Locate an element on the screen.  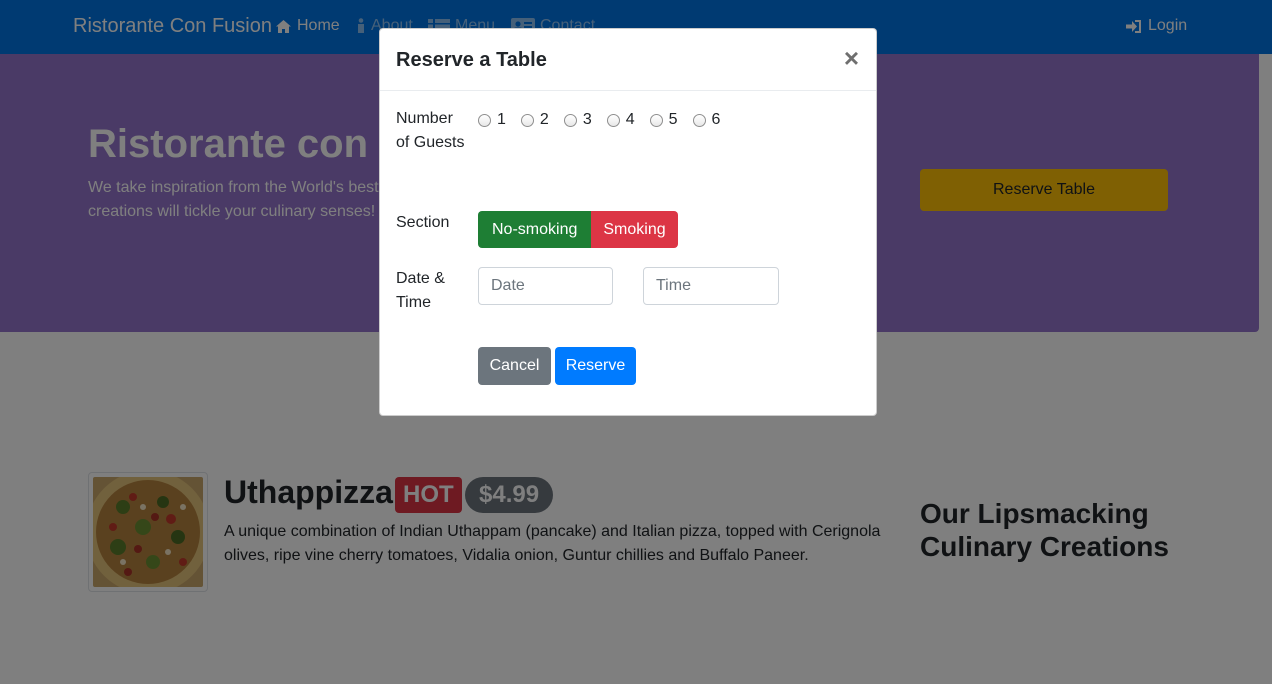
guest-option-label: 3 is located at coordinates (587, 119).